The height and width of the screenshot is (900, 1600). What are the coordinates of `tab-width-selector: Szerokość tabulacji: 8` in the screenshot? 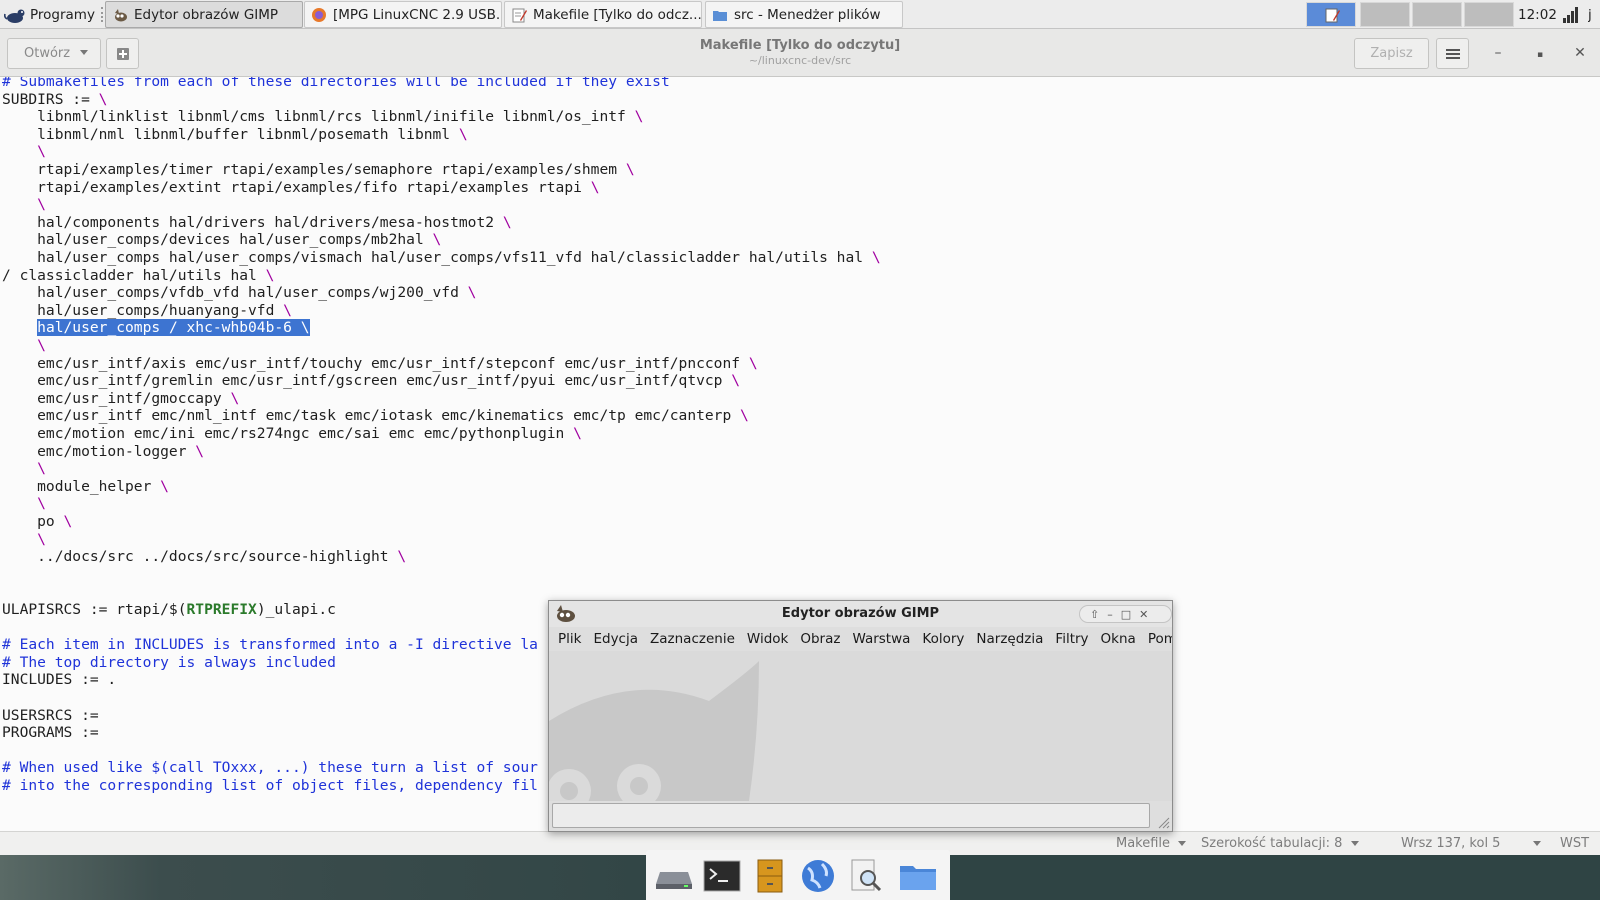 It's located at (1280, 843).